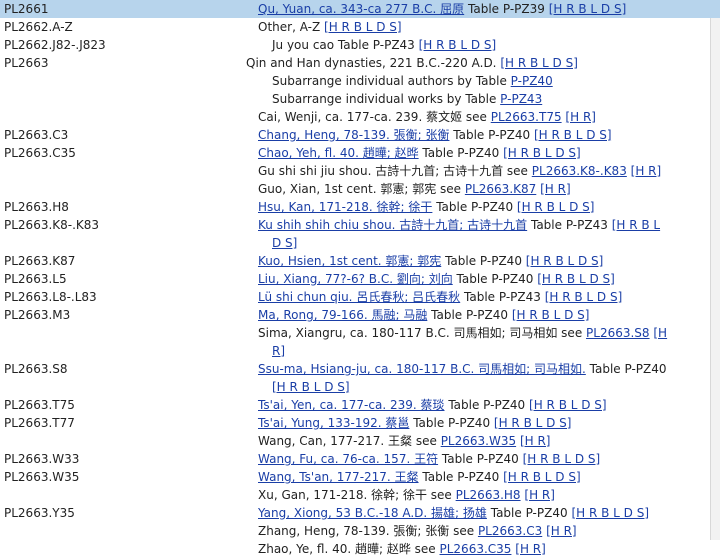 This screenshot has height=558, width=720. What do you see at coordinates (521, 99) in the screenshot?
I see `entry-link: P-PZ43` at bounding box center [521, 99].